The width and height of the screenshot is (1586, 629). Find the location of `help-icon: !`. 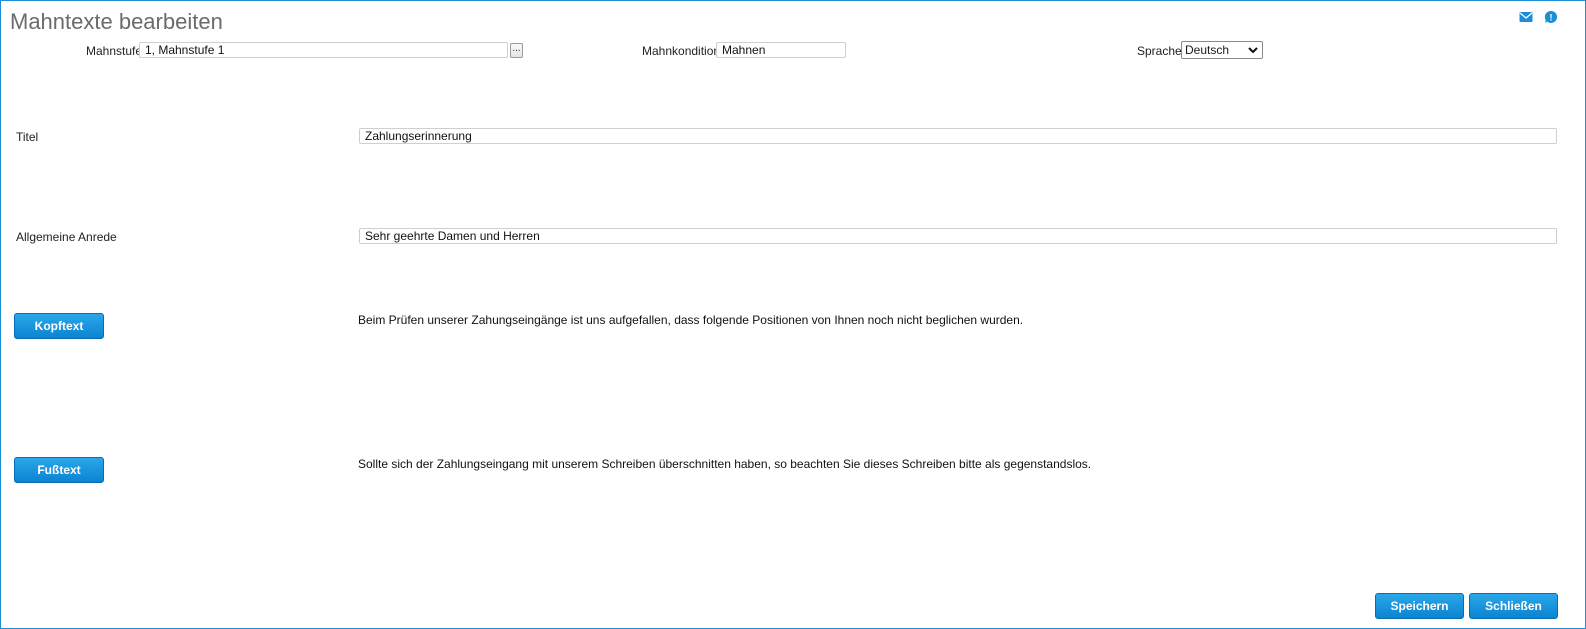

help-icon: ! is located at coordinates (1551, 17).